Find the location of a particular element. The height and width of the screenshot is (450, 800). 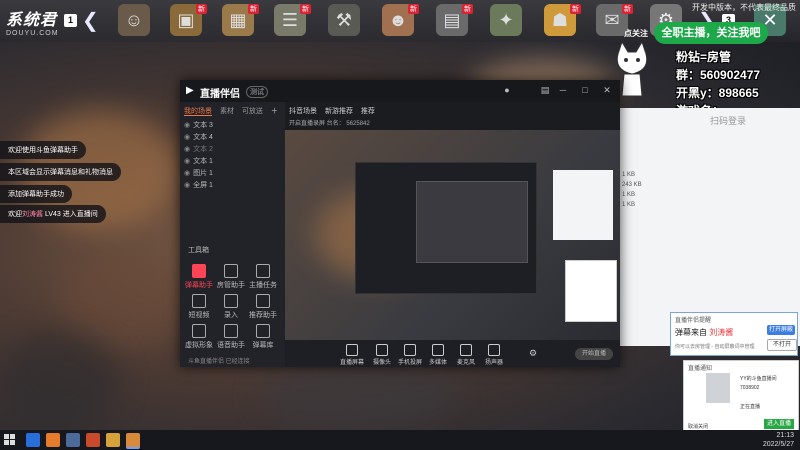

tool-label: 推荐助手 is located at coordinates (263, 315).